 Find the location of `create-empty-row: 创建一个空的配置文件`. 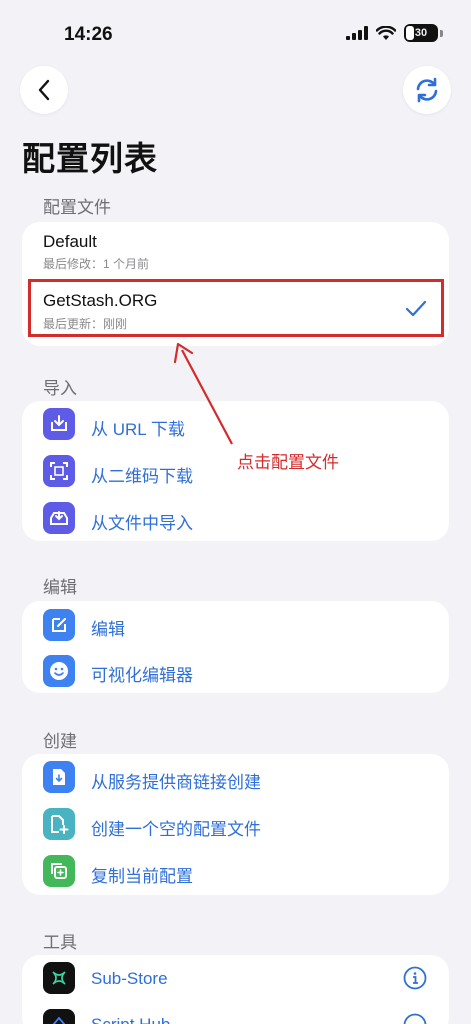

create-empty-row: 创建一个空的配置文件 is located at coordinates (235, 824).